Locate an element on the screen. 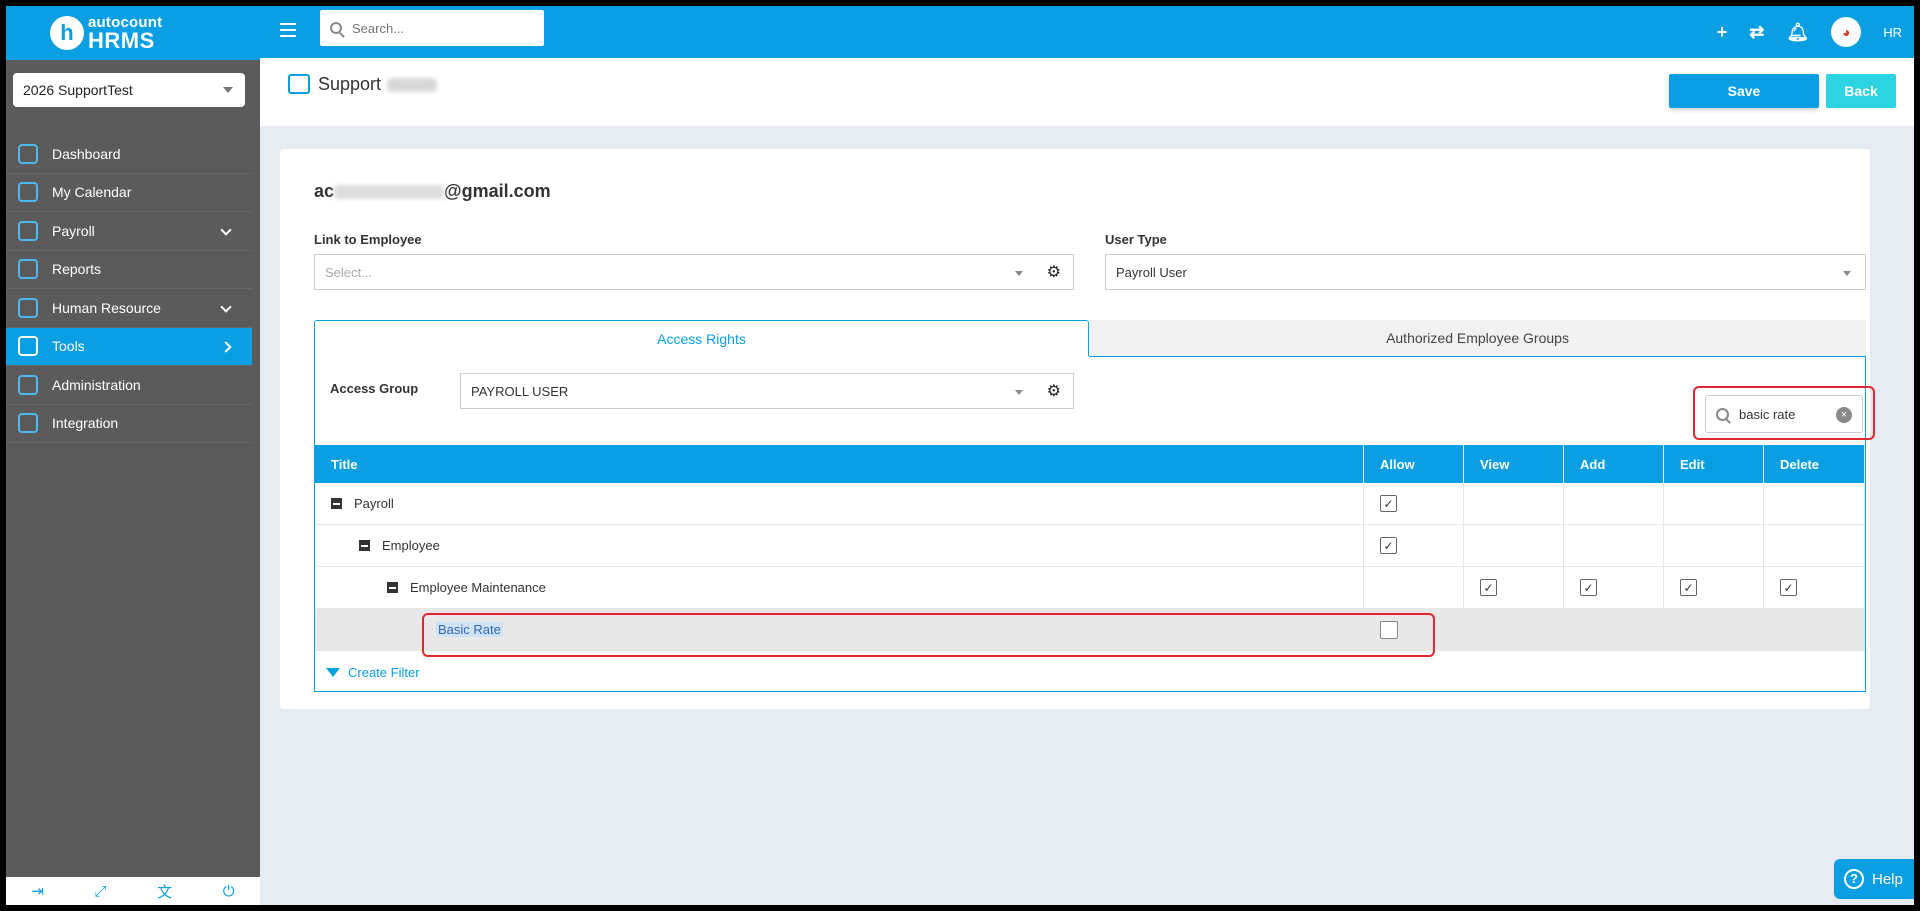 The width and height of the screenshot is (1920, 911). tools-icon is located at coordinates (28, 346).